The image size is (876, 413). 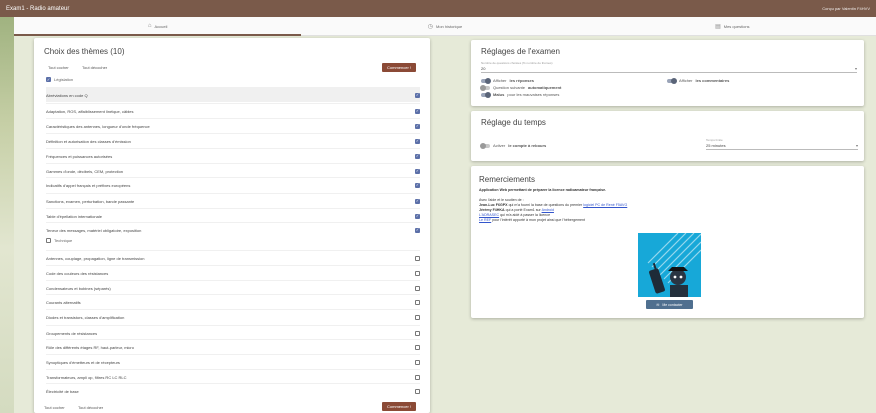 What do you see at coordinates (94, 67) in the screenshot?
I see `uncheck-all-button: Tout décocher` at bounding box center [94, 67].